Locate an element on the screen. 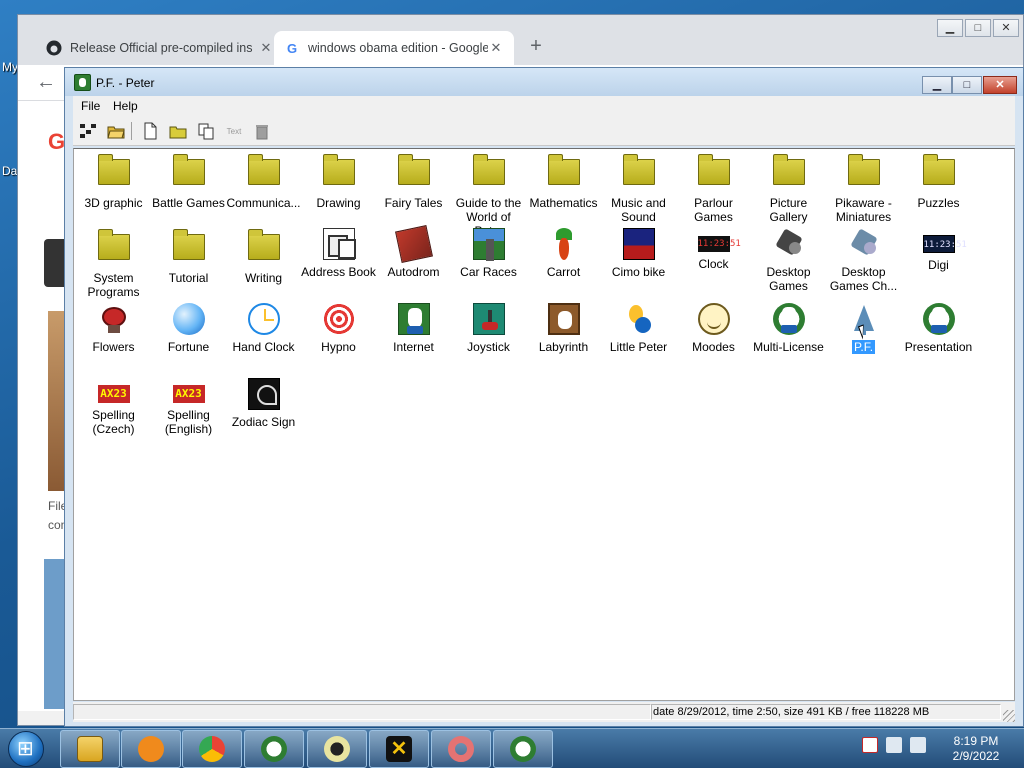 The image size is (1024, 768). icon-label: Music and Sound is located at coordinates (638, 210).